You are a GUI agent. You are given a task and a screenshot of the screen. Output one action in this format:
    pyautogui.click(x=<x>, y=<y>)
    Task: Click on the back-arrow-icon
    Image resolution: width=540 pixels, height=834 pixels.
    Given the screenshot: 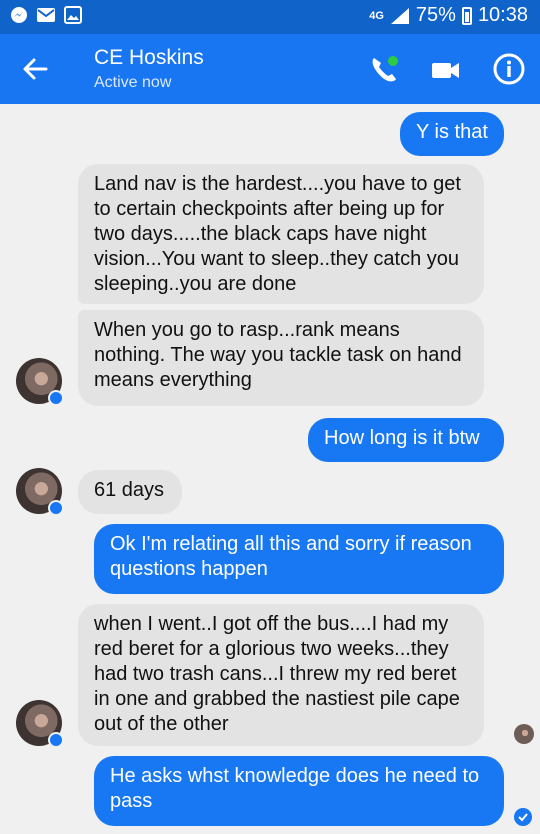 What is the action you would take?
    pyautogui.click(x=35, y=69)
    